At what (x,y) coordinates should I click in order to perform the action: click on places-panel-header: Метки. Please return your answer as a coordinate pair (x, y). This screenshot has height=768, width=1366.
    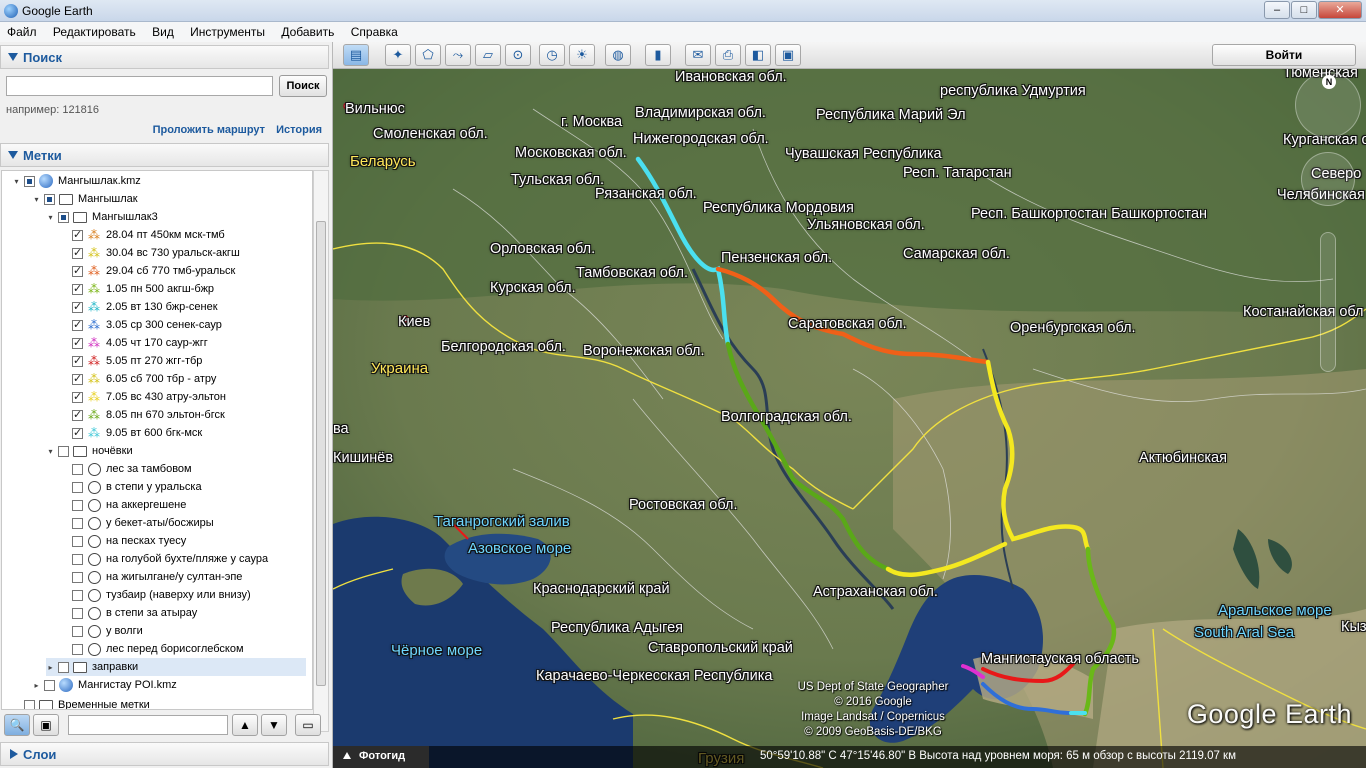
    Looking at the image, I should click on (164, 155).